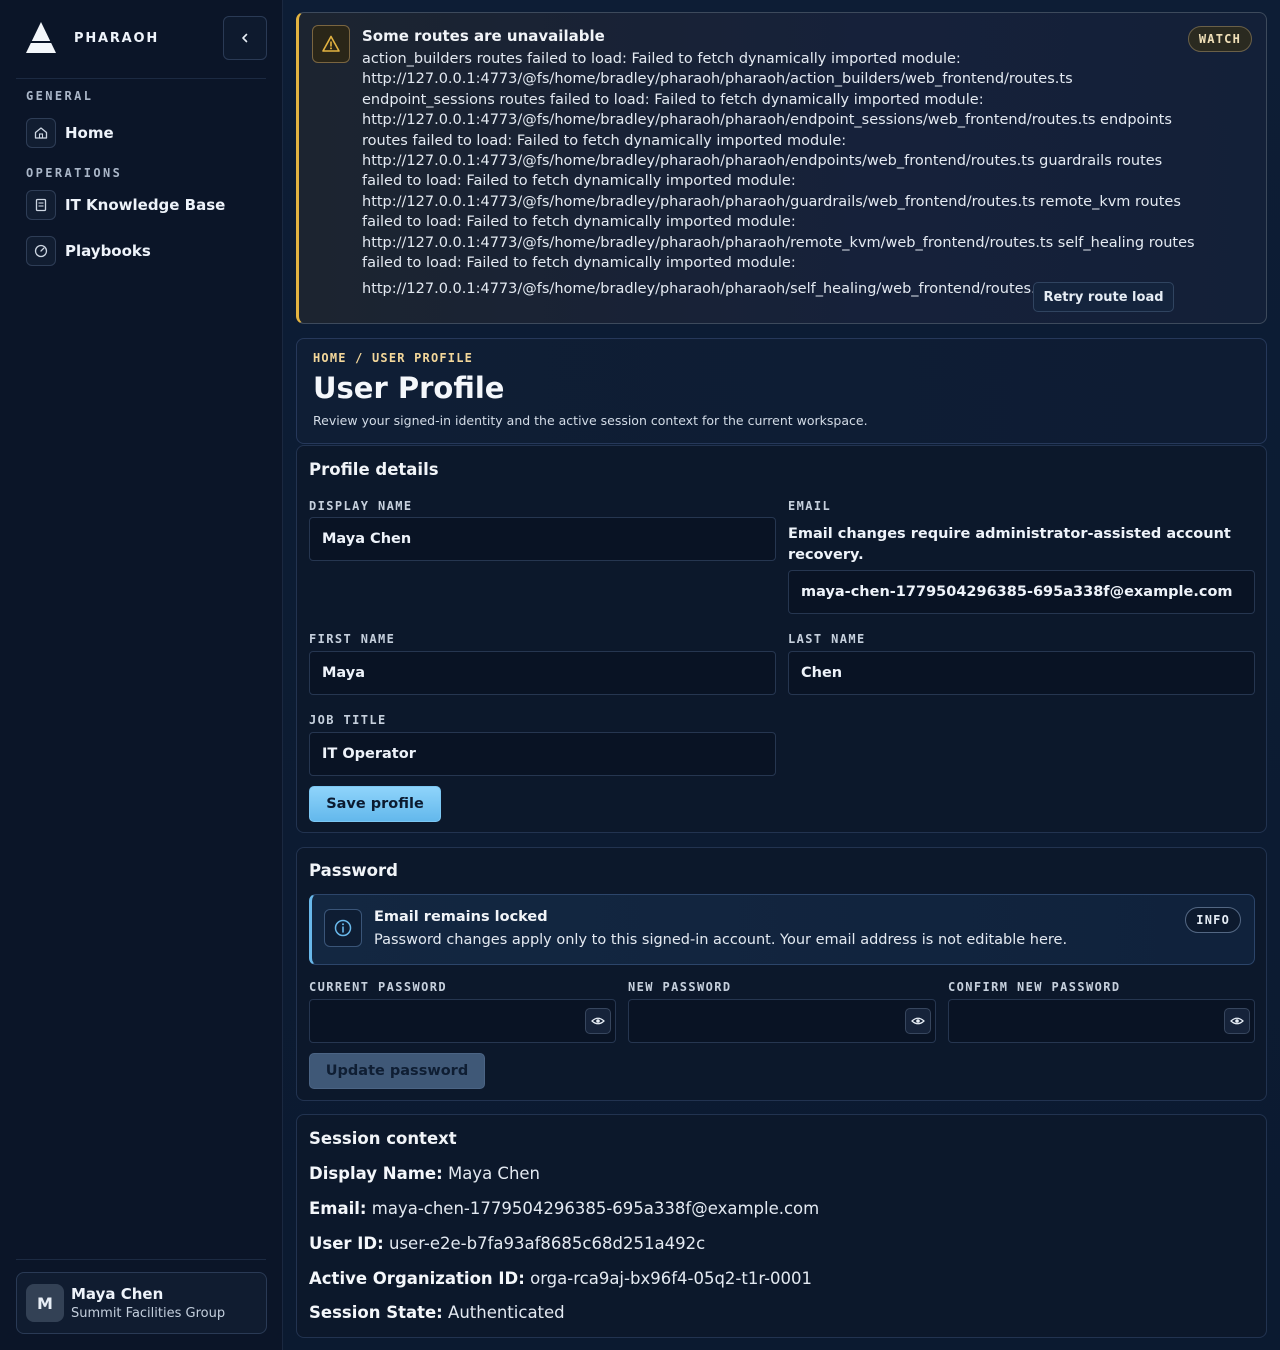 This screenshot has height=1350, width=1280. I want to click on sidebar-item-it-knowledge-base: IT Knowledge Base, so click(146, 205).